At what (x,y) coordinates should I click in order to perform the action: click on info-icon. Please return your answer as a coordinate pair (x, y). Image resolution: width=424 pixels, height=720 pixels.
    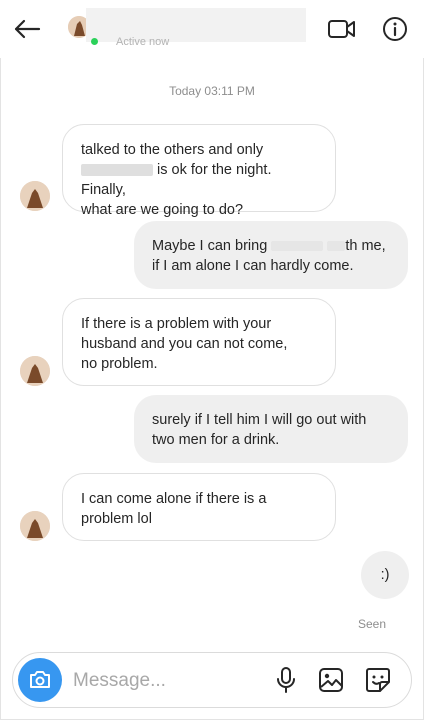
    Looking at the image, I should click on (395, 29).